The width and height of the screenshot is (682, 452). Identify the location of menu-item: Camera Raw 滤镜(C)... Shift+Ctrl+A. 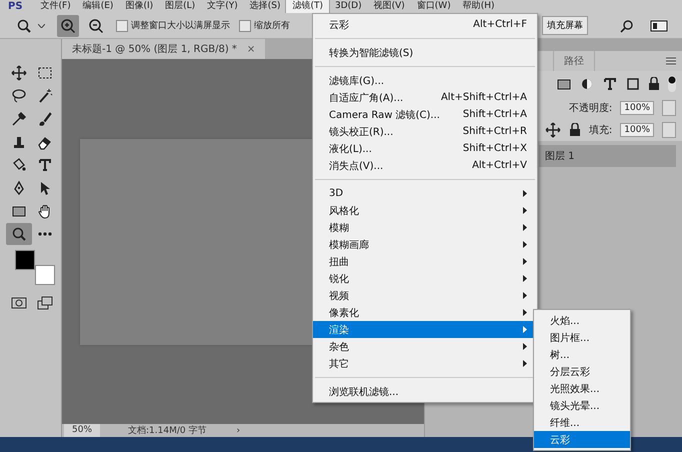
(425, 114).